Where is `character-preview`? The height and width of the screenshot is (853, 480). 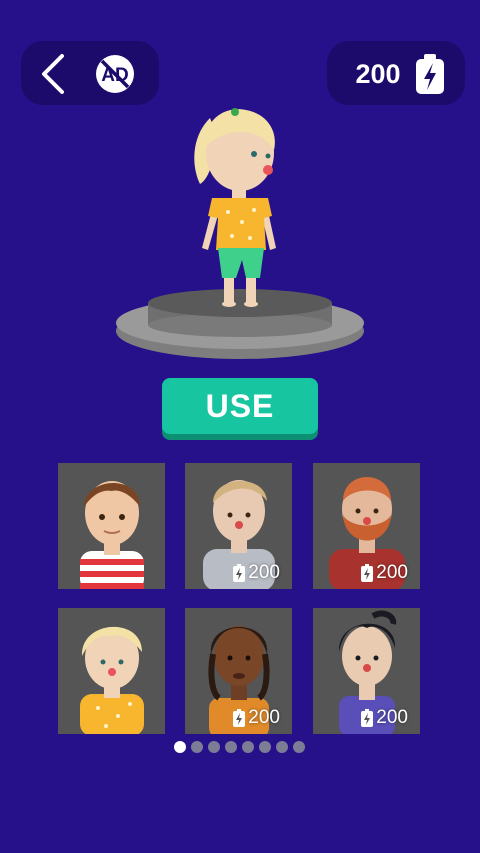 character-preview is located at coordinates (235, 207).